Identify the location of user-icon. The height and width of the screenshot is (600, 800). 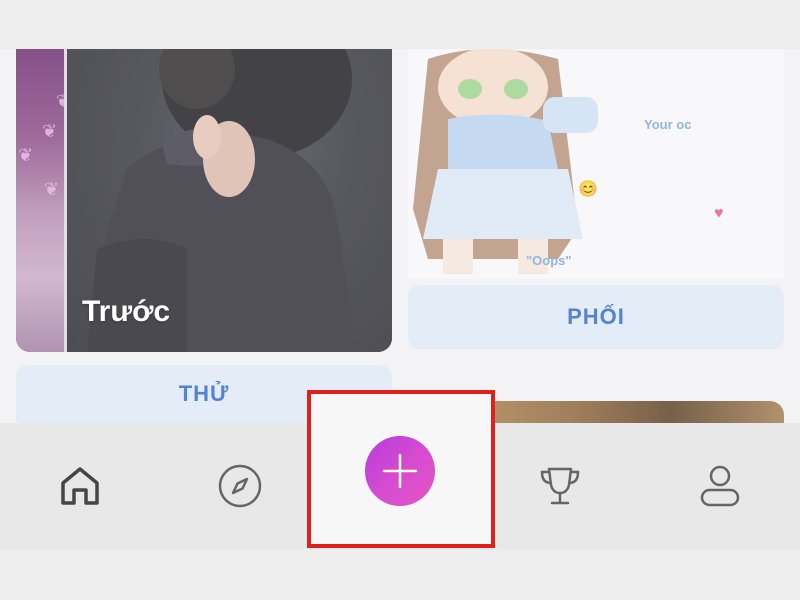
(720, 486).